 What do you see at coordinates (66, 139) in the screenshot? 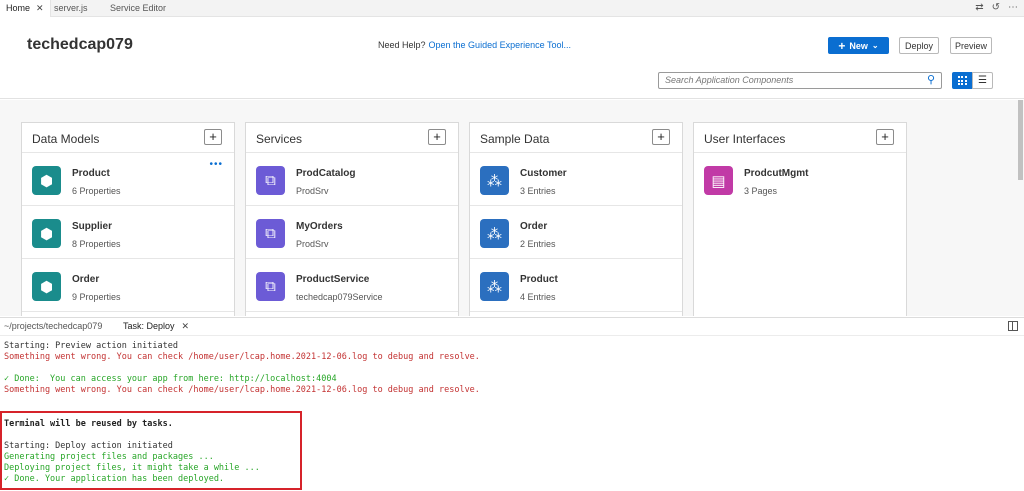
I see `panel-title: Data Models` at bounding box center [66, 139].